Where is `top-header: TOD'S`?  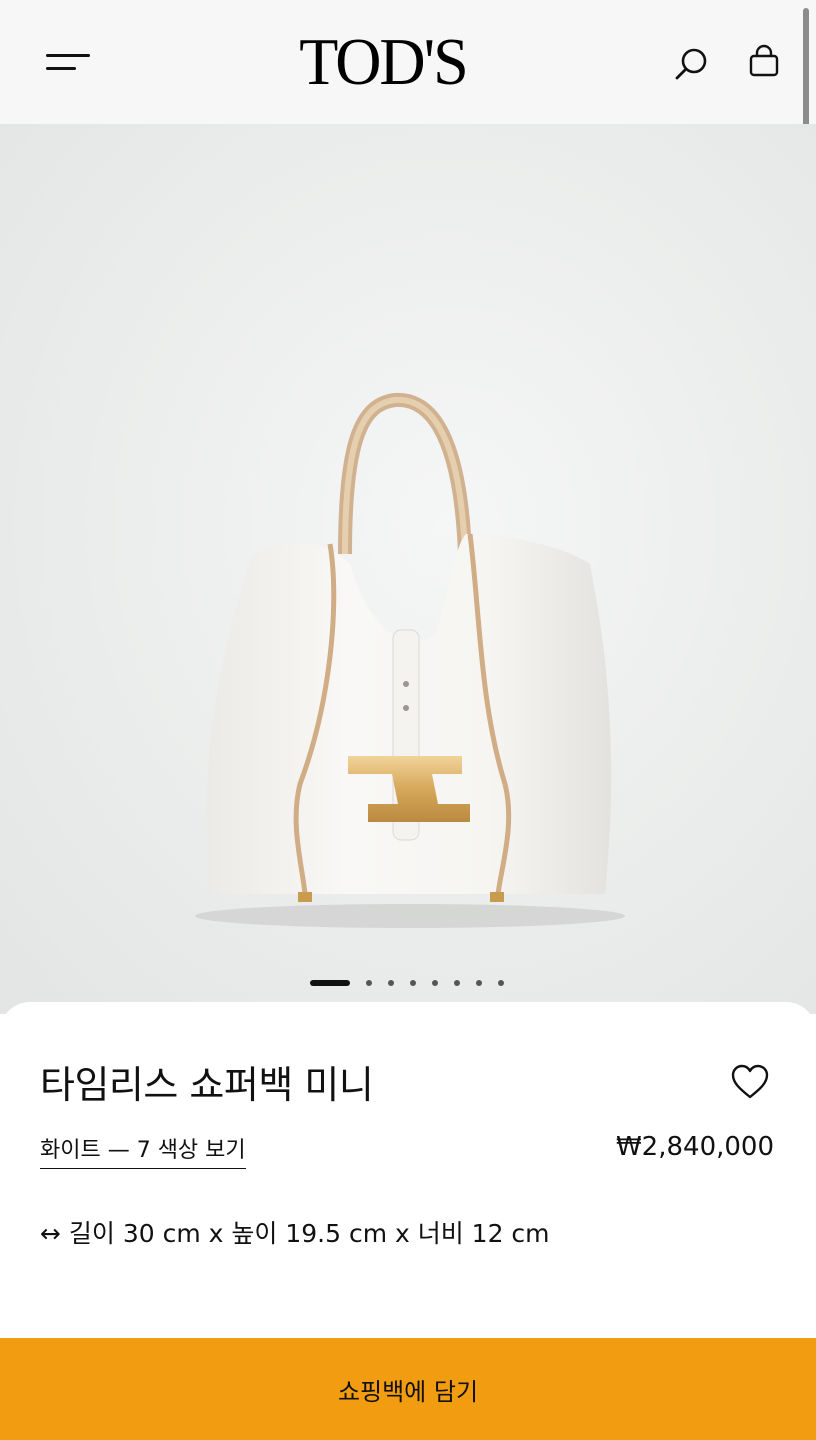 top-header: TOD'S is located at coordinates (408, 62).